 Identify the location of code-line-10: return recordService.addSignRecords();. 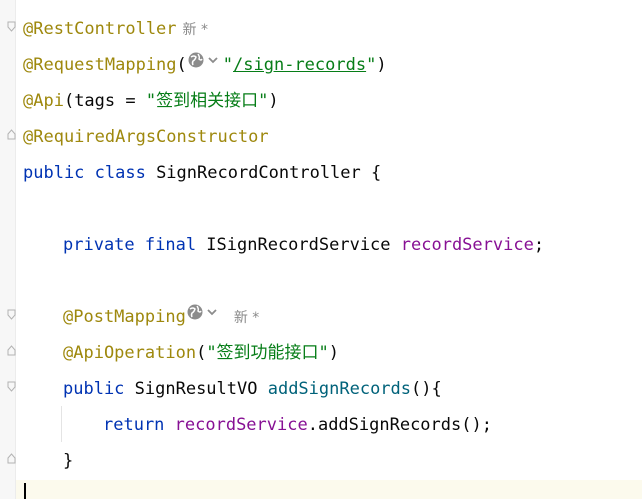
(297, 425).